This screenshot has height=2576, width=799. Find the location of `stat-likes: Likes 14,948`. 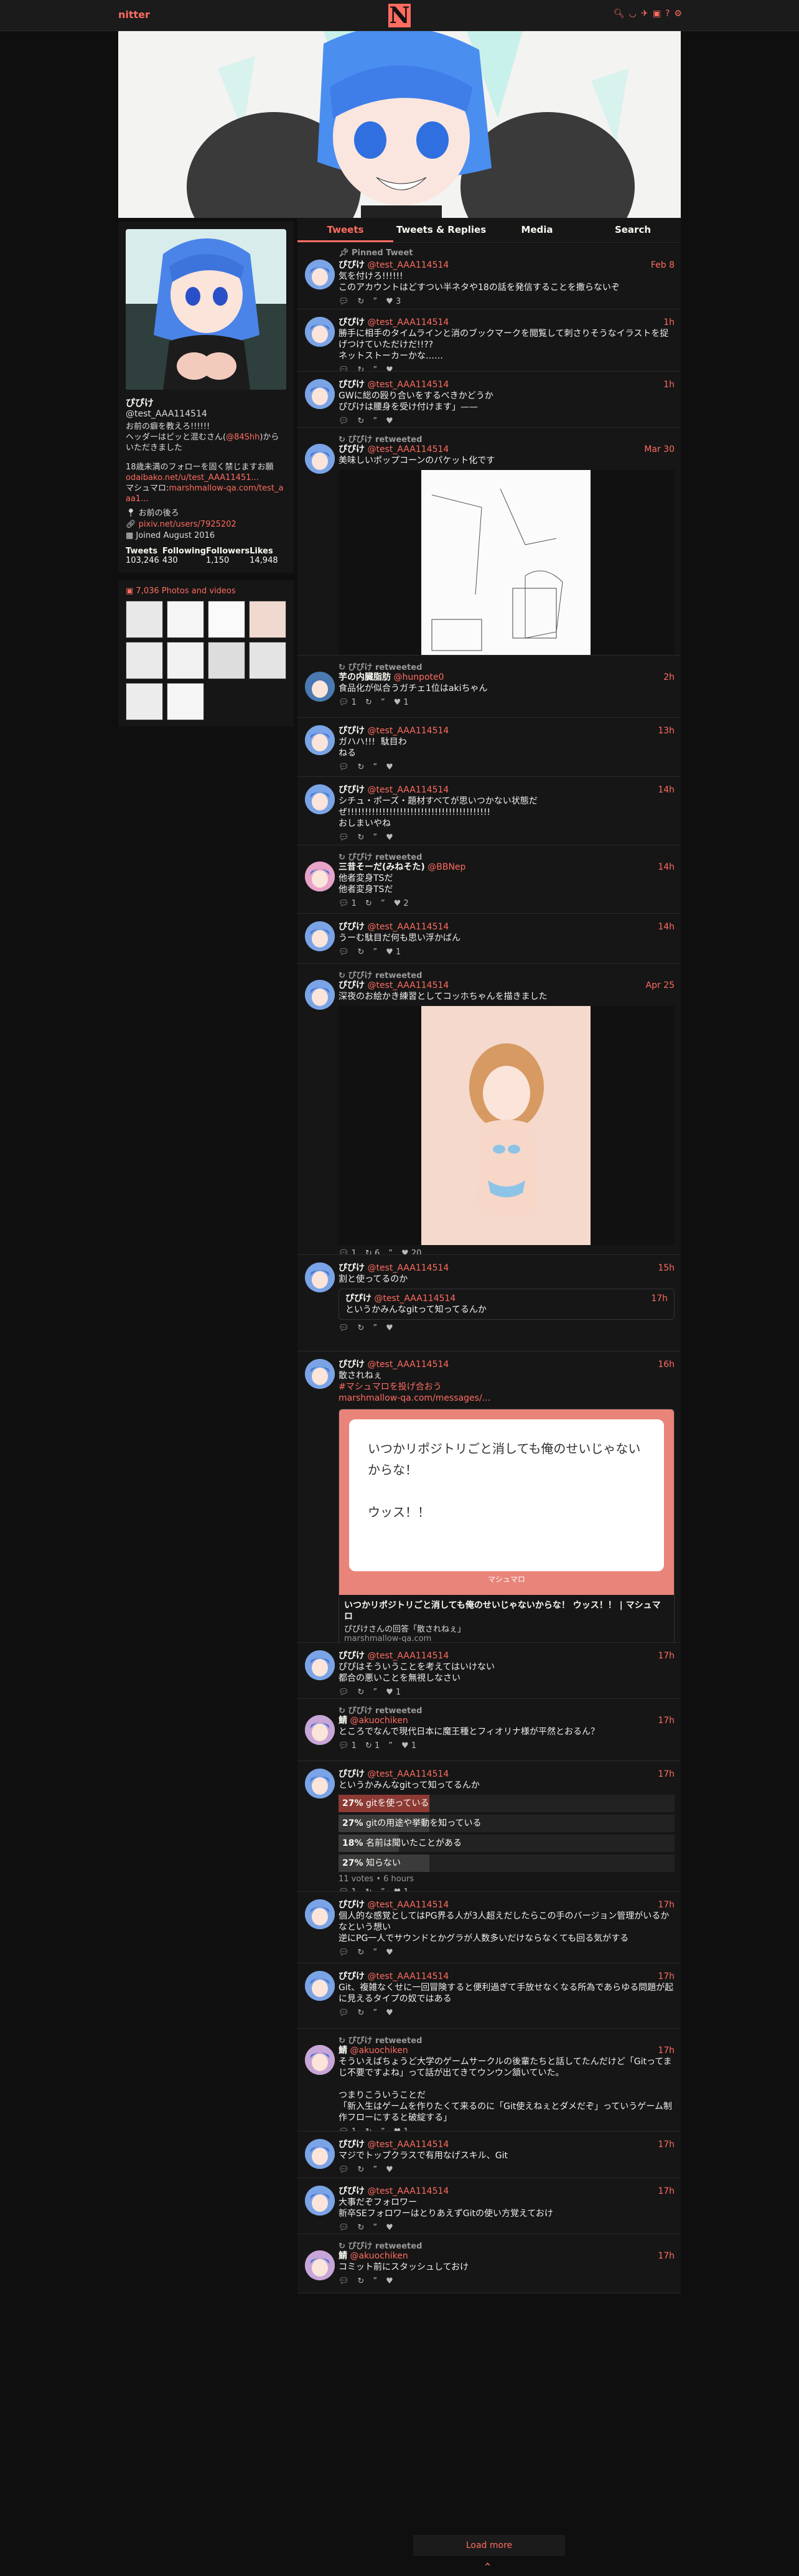

stat-likes: Likes 14,948 is located at coordinates (268, 556).